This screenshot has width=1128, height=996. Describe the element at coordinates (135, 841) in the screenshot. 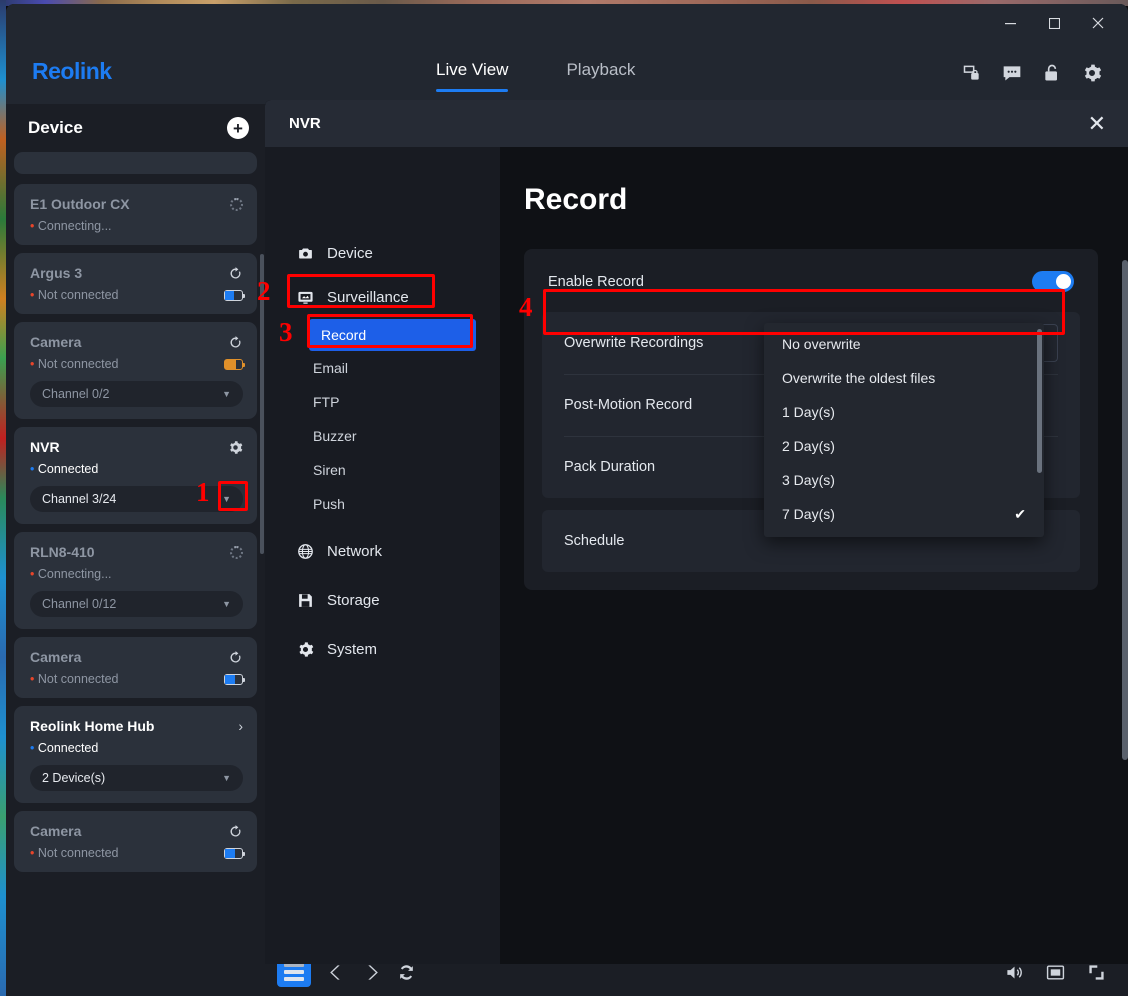

I see `device-card-camera-3: Camera Not connected` at that location.